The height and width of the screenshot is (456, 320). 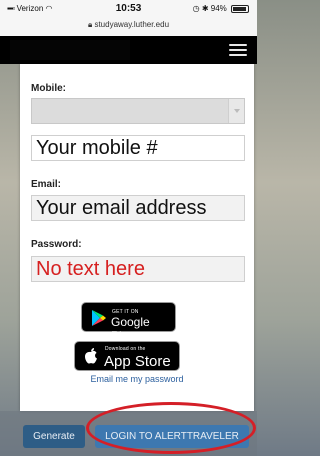 I want to click on login-button: LOGIN TO ALERTTRAVELER, so click(x=172, y=436).